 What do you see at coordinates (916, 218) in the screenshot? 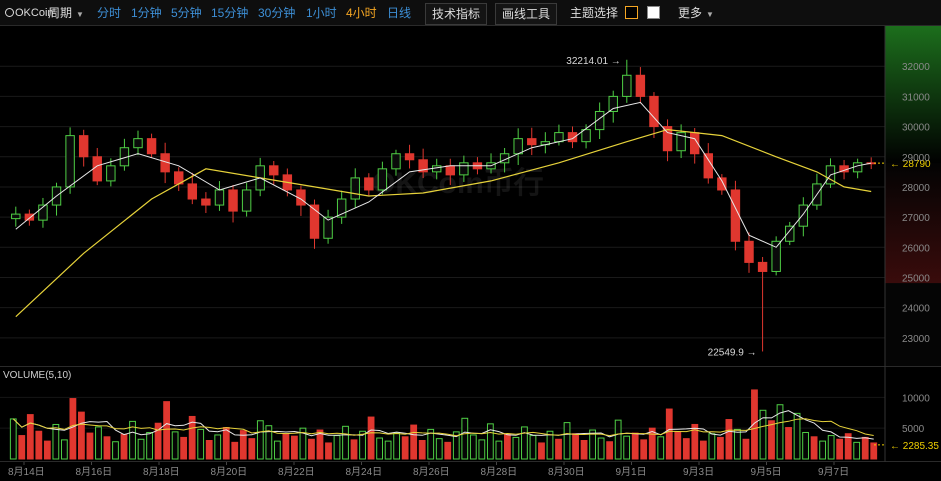
I see `price-tick-label: 27000` at bounding box center [916, 218].